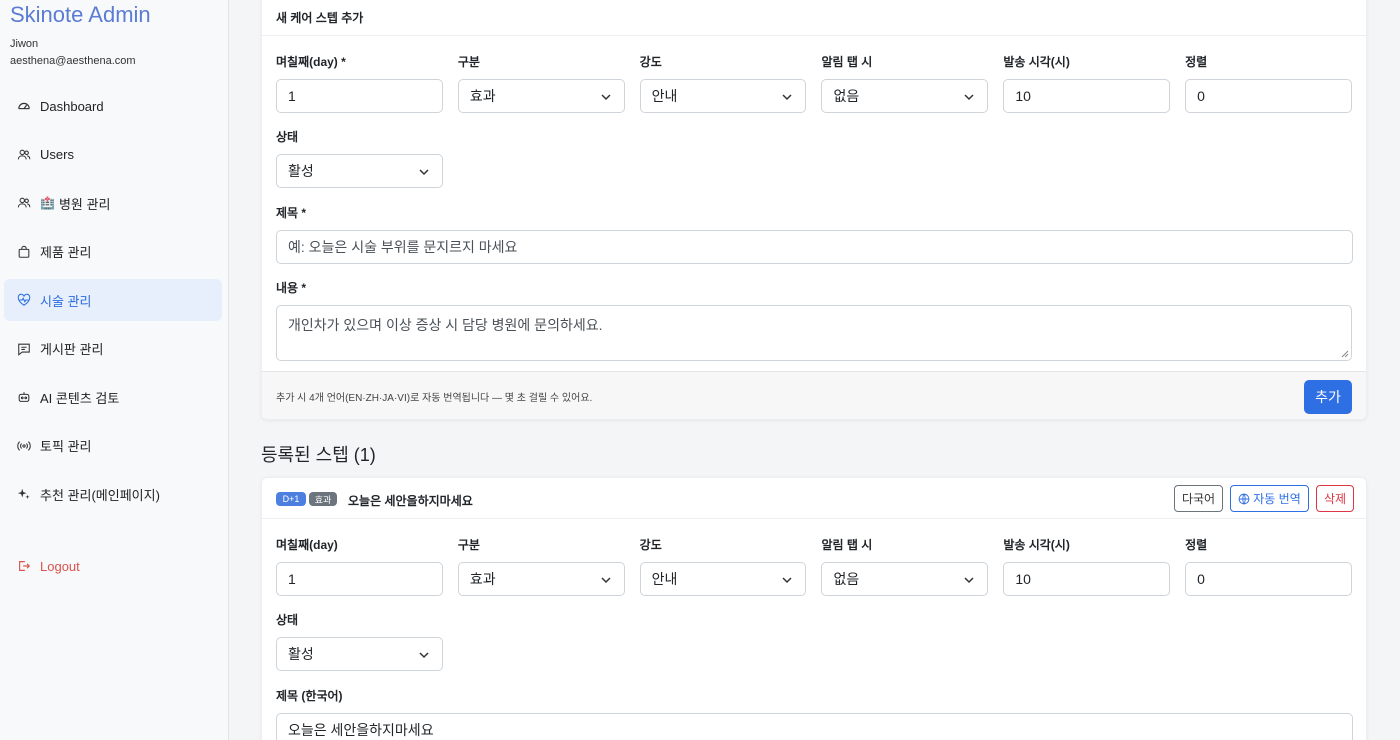 This screenshot has height=740, width=1400. Describe the element at coordinates (814, 333) in the screenshot. I see `content-textarea: 개인차가 있으며 이상 증상 시 담당 병원에 문의하세요.` at that location.